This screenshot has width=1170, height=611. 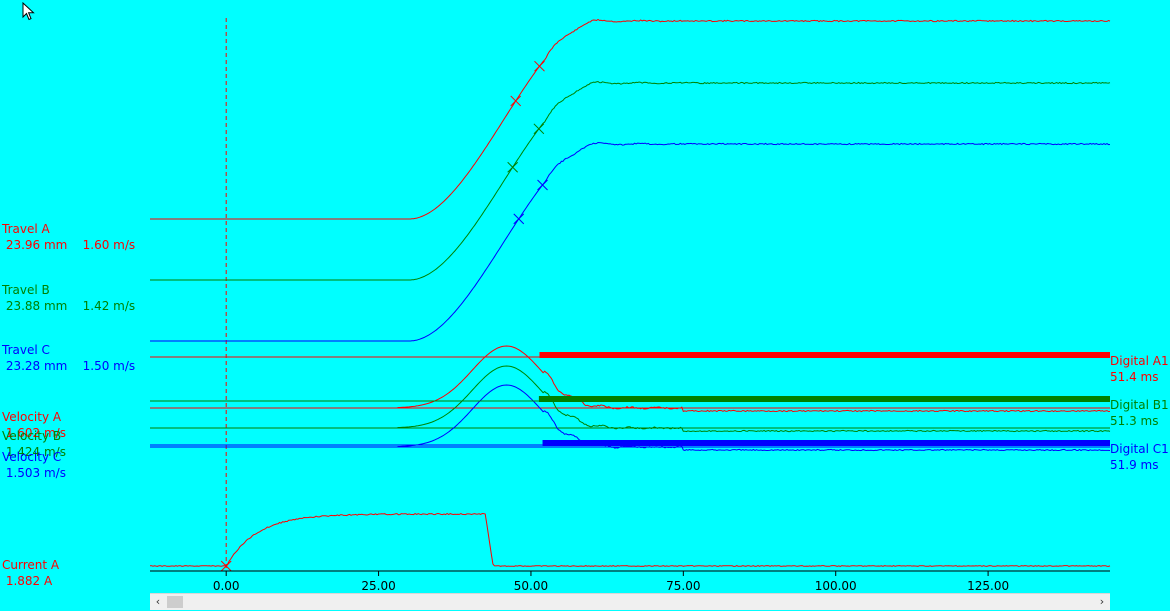 What do you see at coordinates (988, 586) in the screenshot?
I see `x-tick-label-5: 125.00` at bounding box center [988, 586].